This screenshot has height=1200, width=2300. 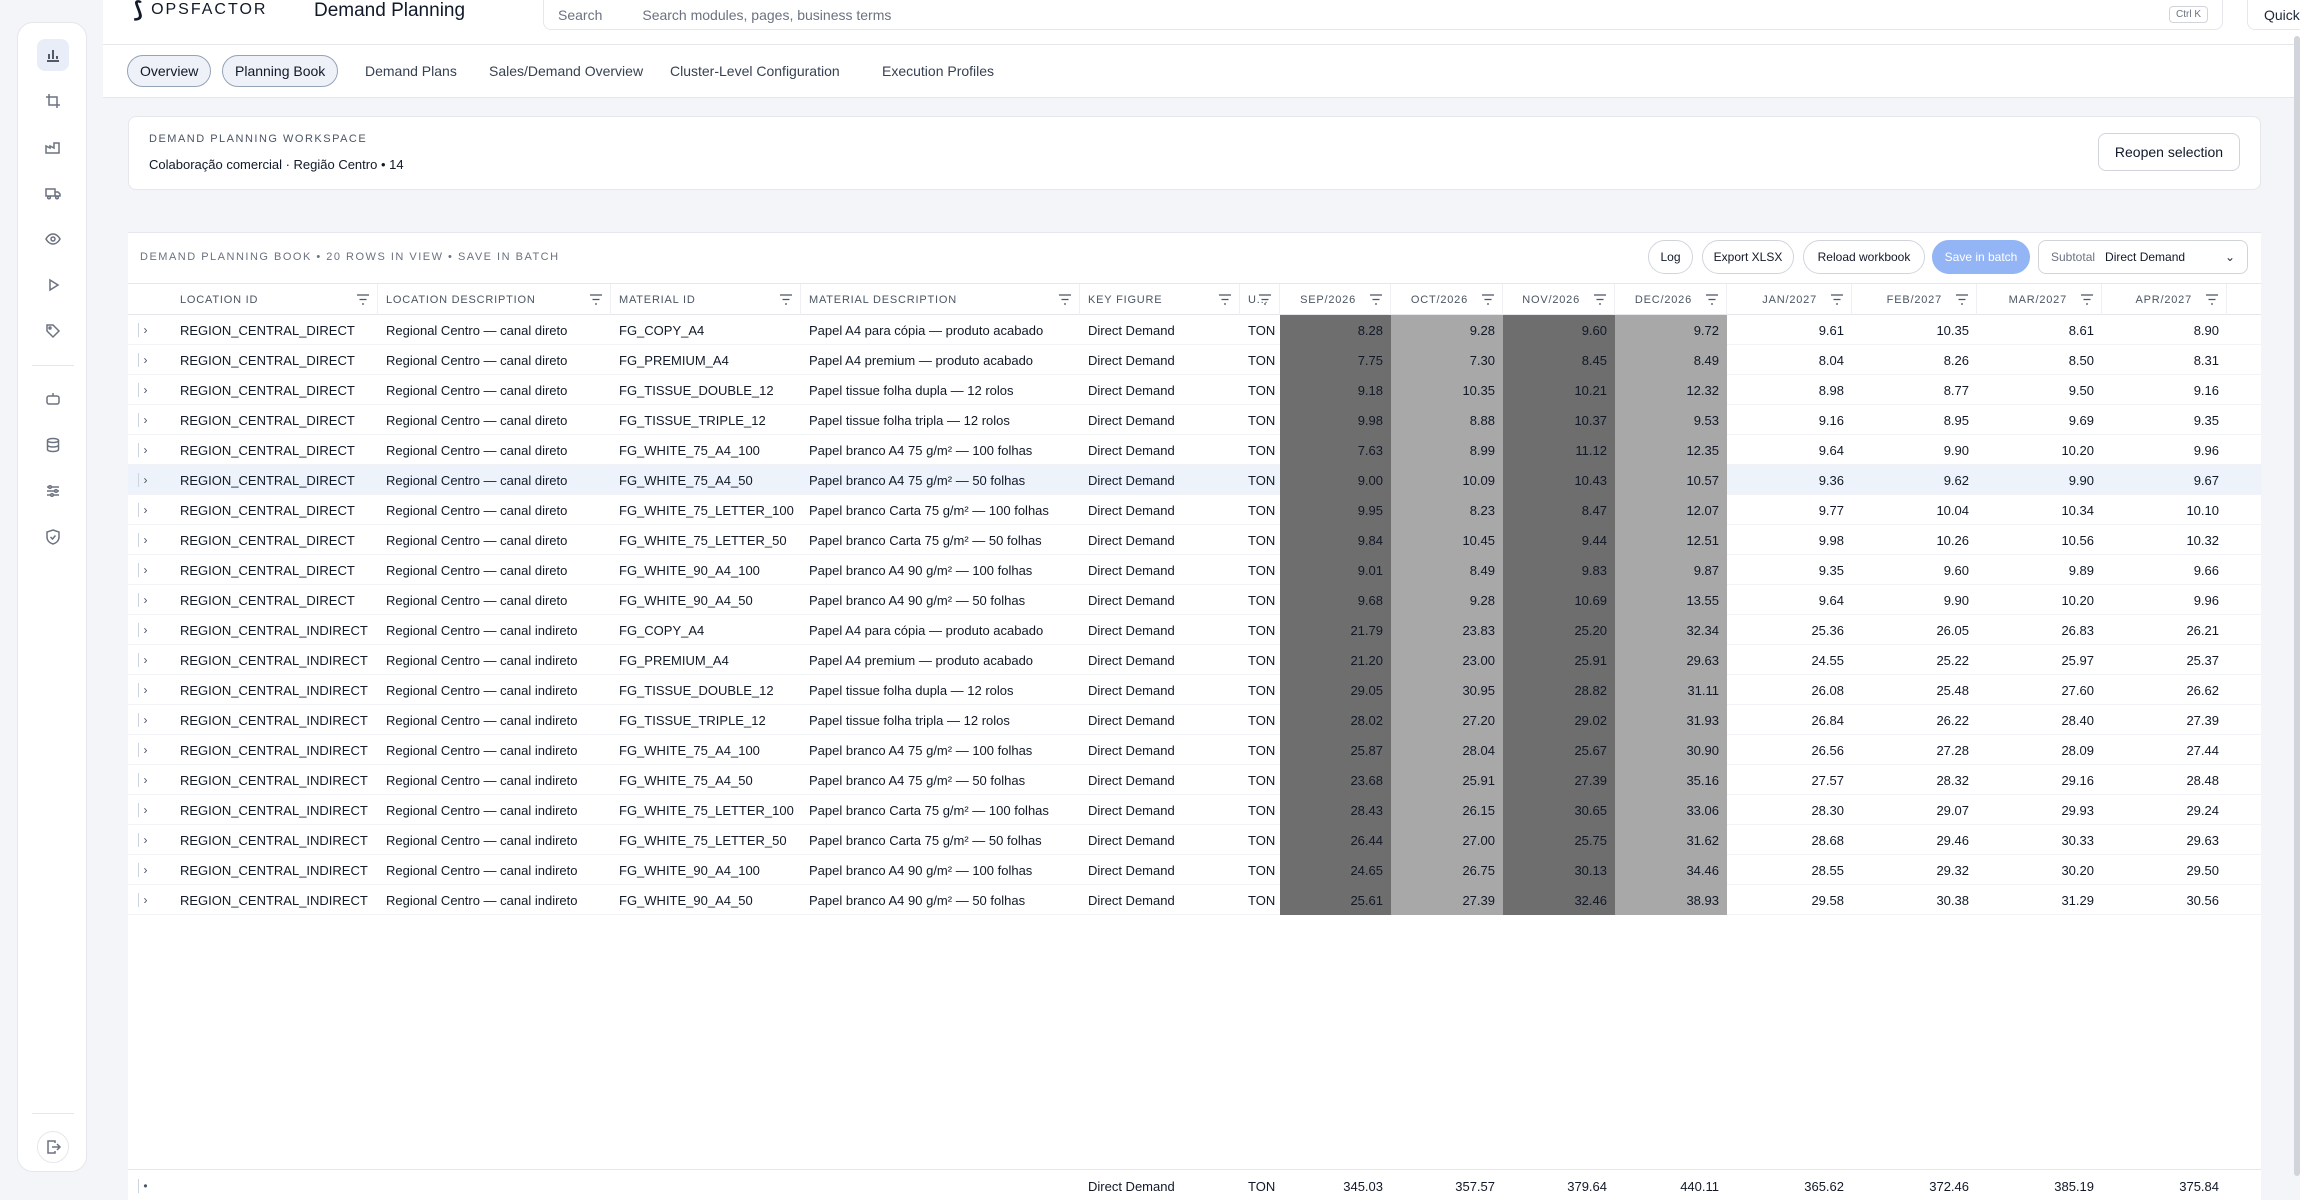 What do you see at coordinates (1559, 660) in the screenshot?
I see `table-cell-nov-2026: 25.91` at bounding box center [1559, 660].